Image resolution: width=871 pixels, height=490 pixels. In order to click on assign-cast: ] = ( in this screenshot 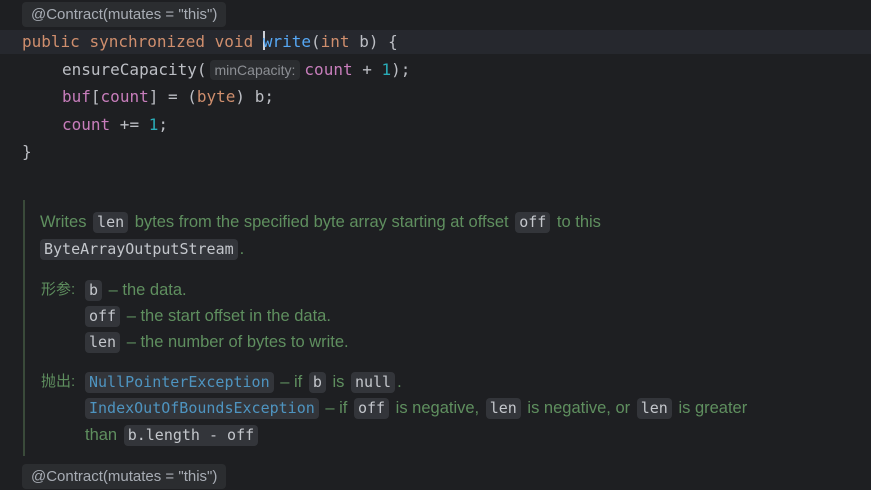, I will do `click(172, 96)`.